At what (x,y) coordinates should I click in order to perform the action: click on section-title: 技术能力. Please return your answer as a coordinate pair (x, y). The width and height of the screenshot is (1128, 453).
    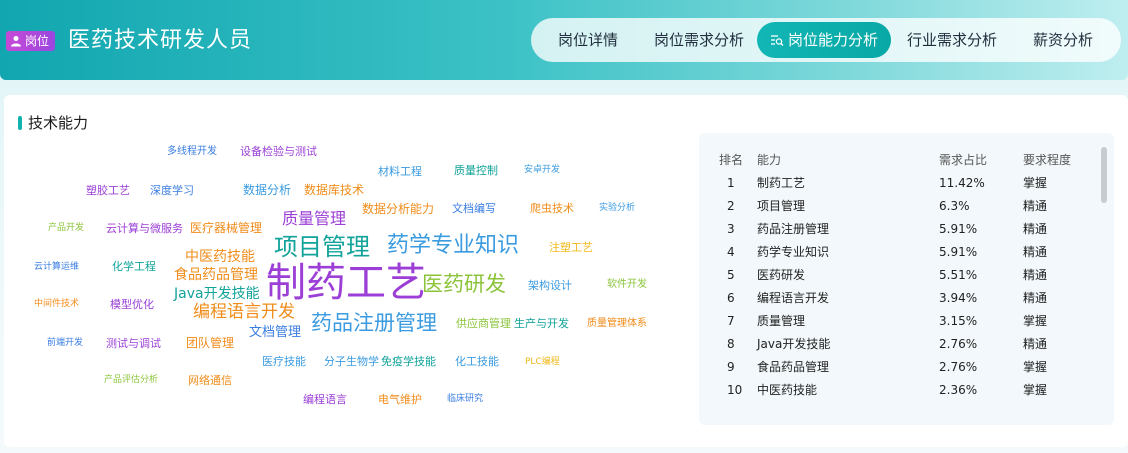
    Looking at the image, I should click on (53, 123).